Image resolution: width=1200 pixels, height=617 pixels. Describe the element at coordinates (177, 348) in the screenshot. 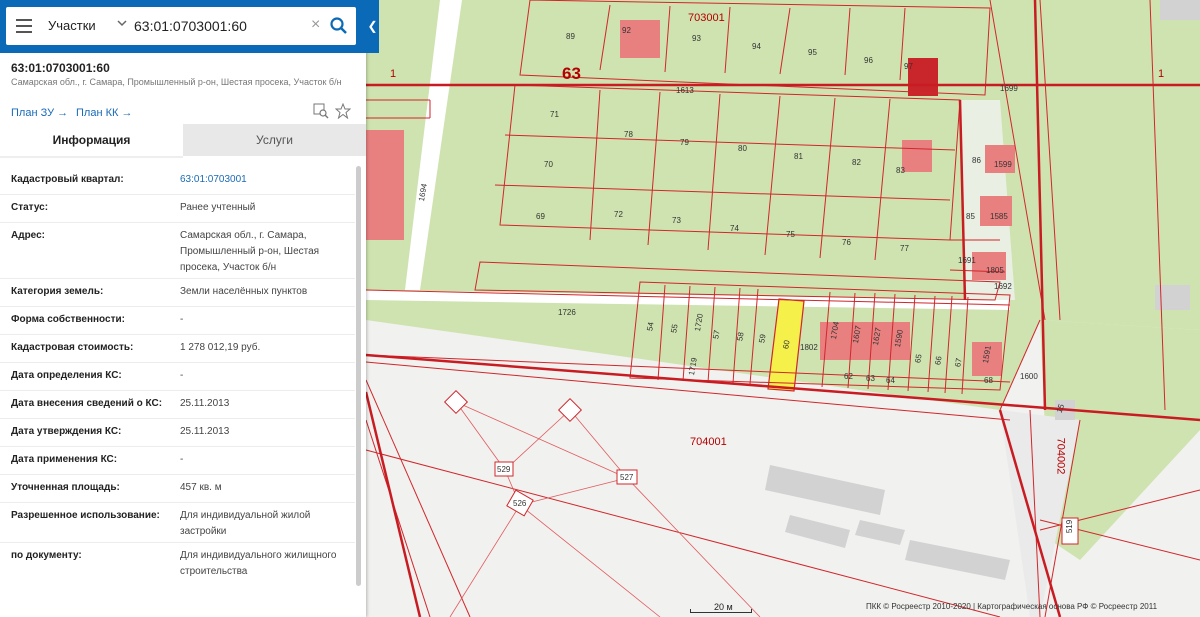

I see `info-row: Кадастровая стоимость: 1 278 012,19 руб.` at that location.